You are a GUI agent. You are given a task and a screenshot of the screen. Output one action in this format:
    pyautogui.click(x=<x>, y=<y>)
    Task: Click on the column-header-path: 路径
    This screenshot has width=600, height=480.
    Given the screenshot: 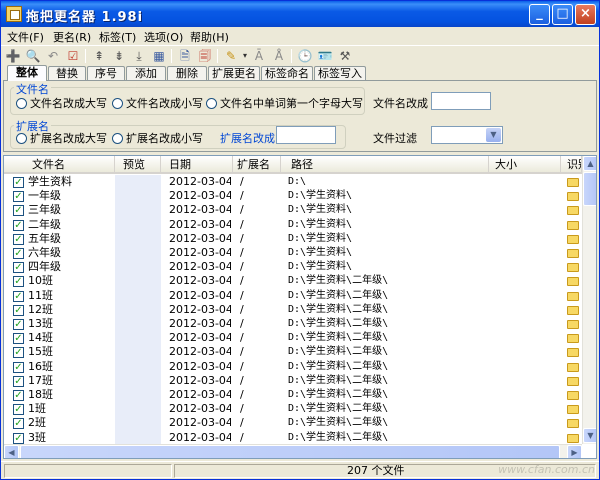 What is the action you would take?
    pyautogui.click(x=385, y=164)
    